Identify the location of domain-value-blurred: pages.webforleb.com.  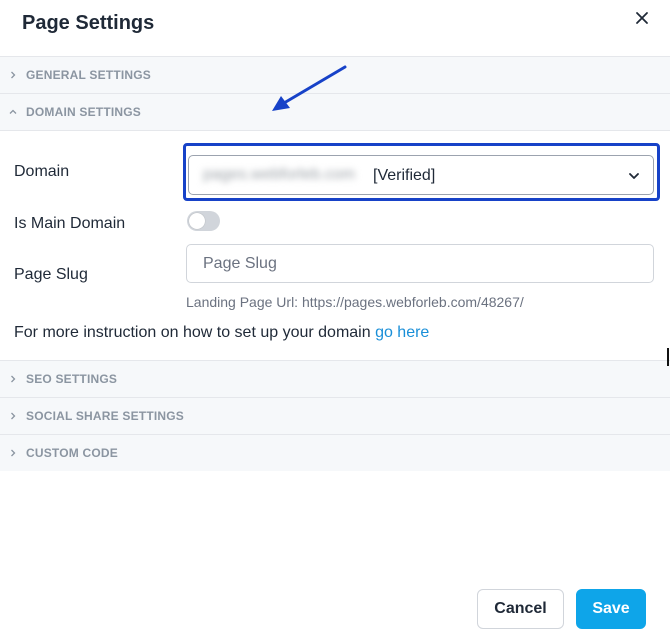
(279, 174).